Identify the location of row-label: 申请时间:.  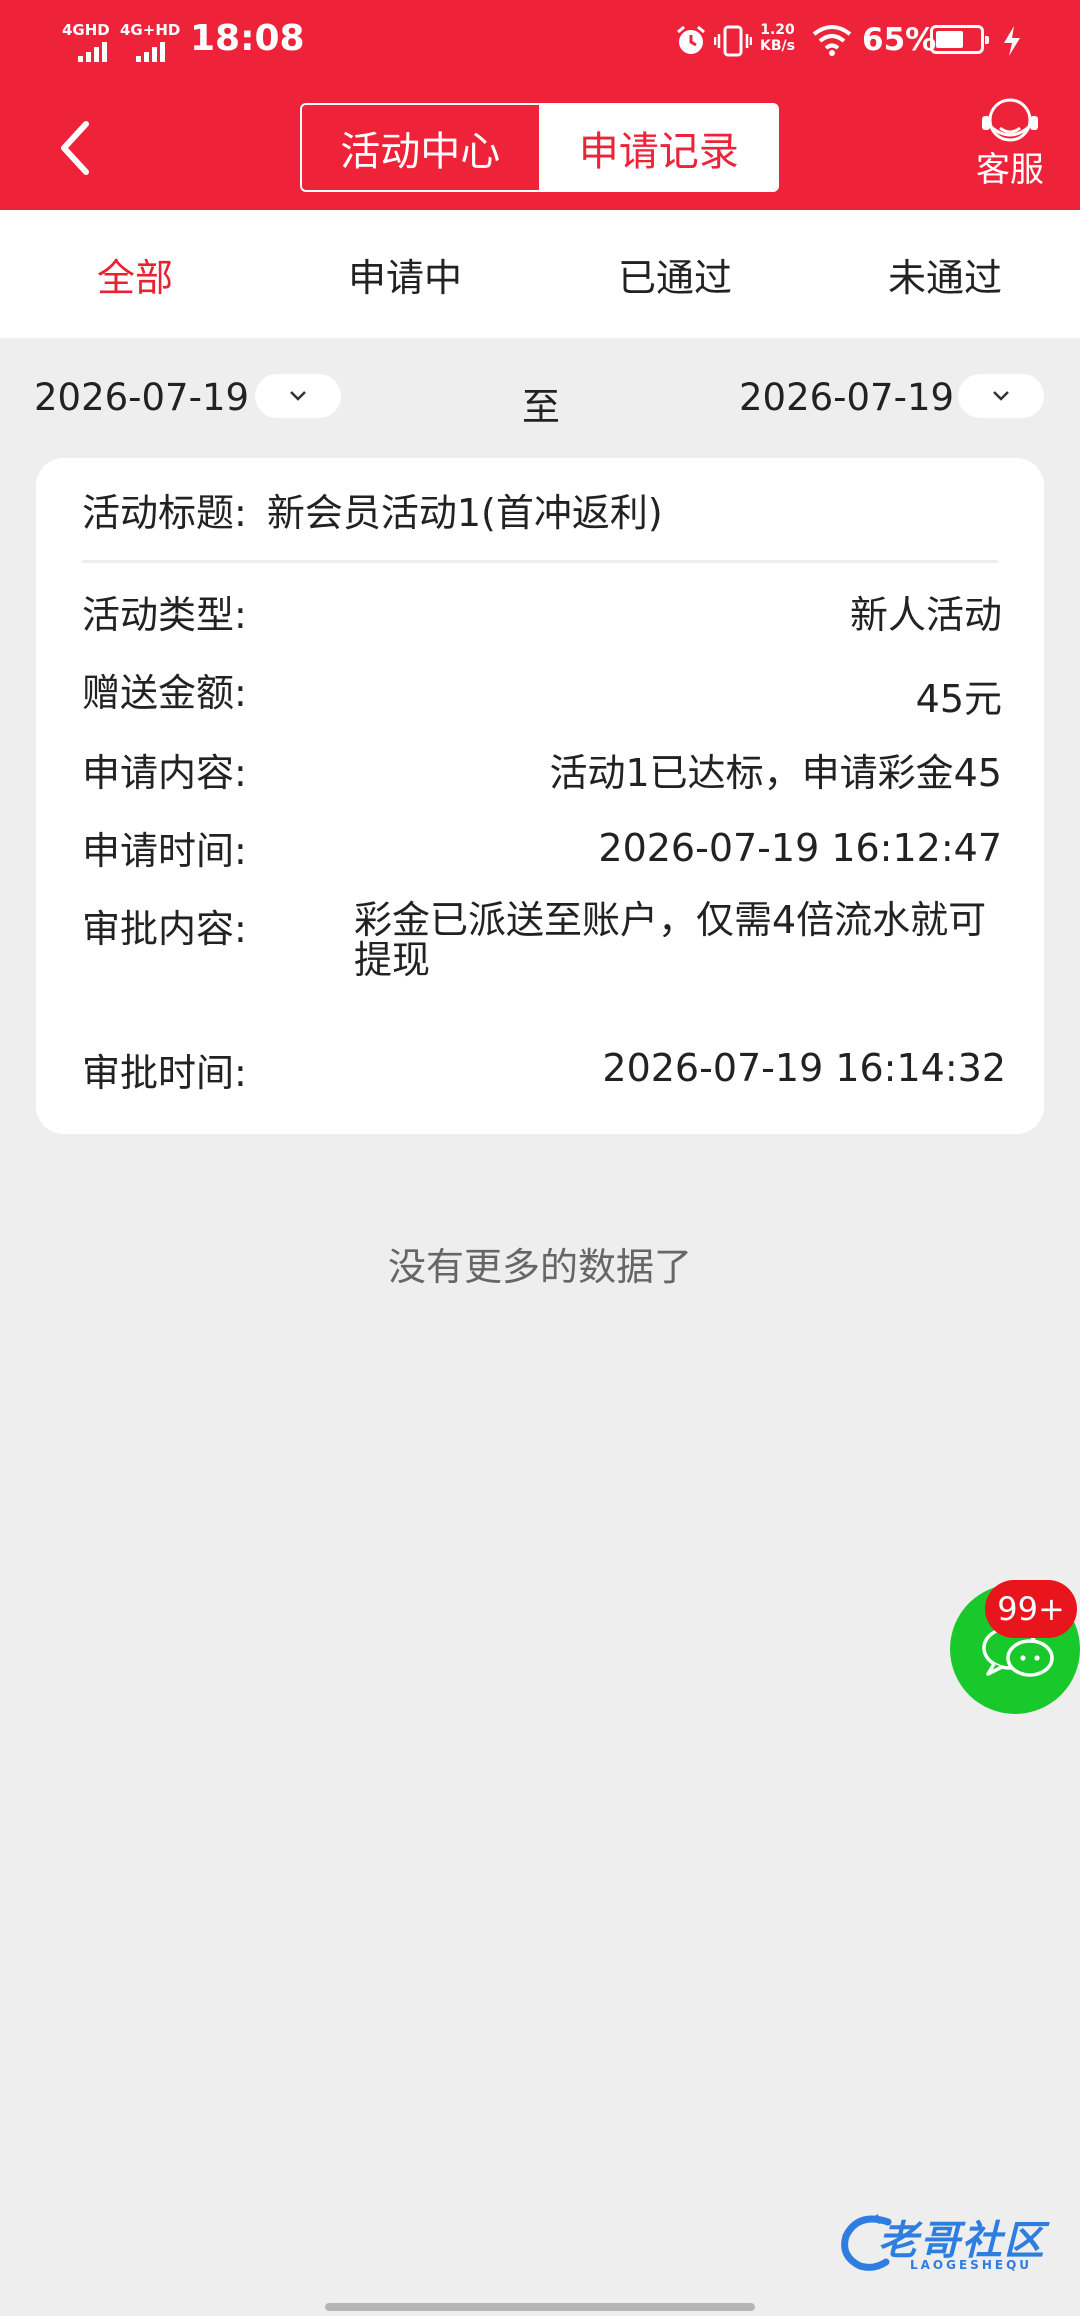
(164, 851).